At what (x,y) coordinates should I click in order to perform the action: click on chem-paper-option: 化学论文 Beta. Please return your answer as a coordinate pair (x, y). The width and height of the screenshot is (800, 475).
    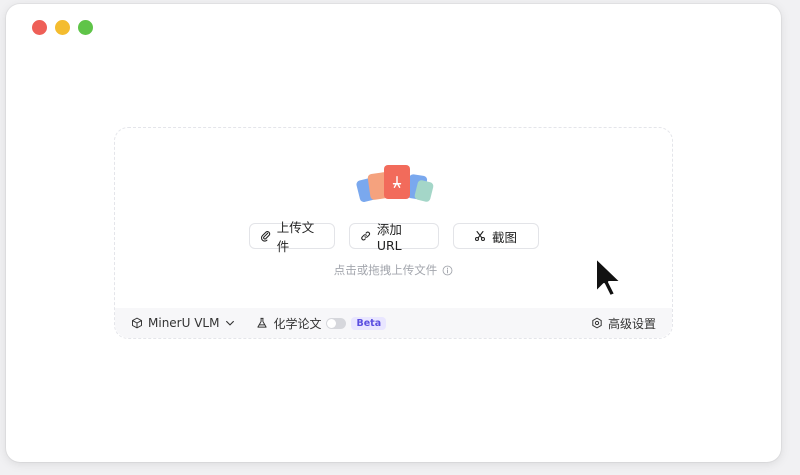
    Looking at the image, I should click on (321, 323).